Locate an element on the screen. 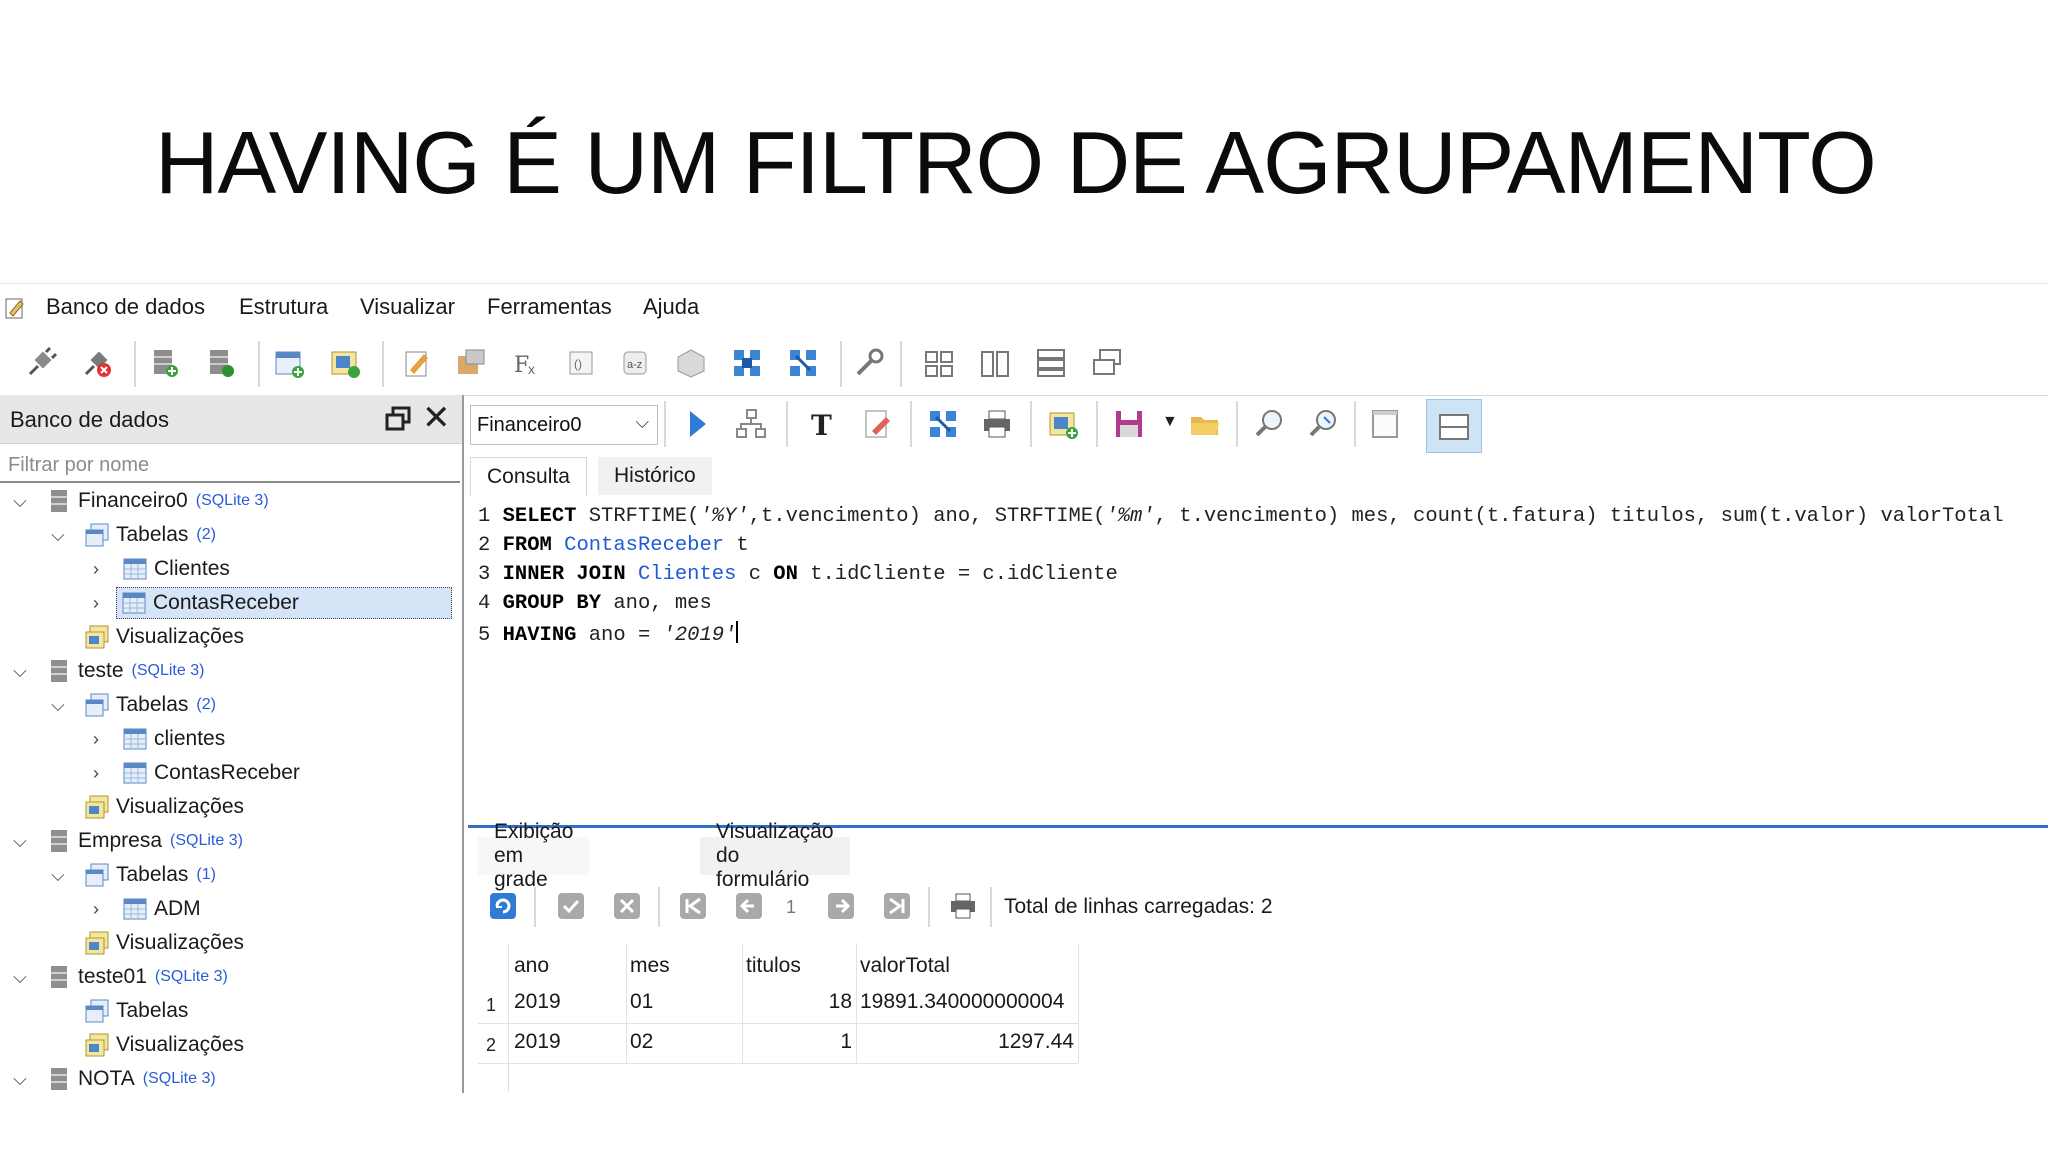  table-cell: 01 is located at coordinates (641, 1002).